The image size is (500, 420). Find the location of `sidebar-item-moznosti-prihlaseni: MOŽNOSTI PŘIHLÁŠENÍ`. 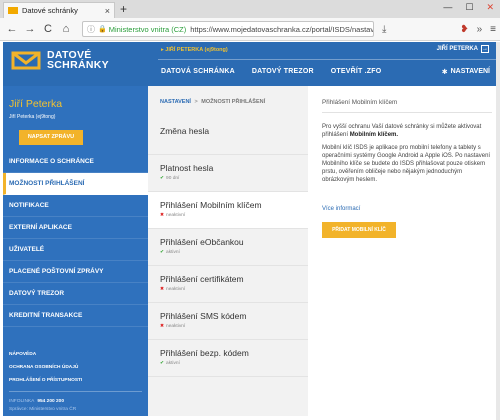

sidebar-item-moznosti-prihlaseni: MOŽNOSTI PŘIHLÁŠENÍ is located at coordinates (75, 184).